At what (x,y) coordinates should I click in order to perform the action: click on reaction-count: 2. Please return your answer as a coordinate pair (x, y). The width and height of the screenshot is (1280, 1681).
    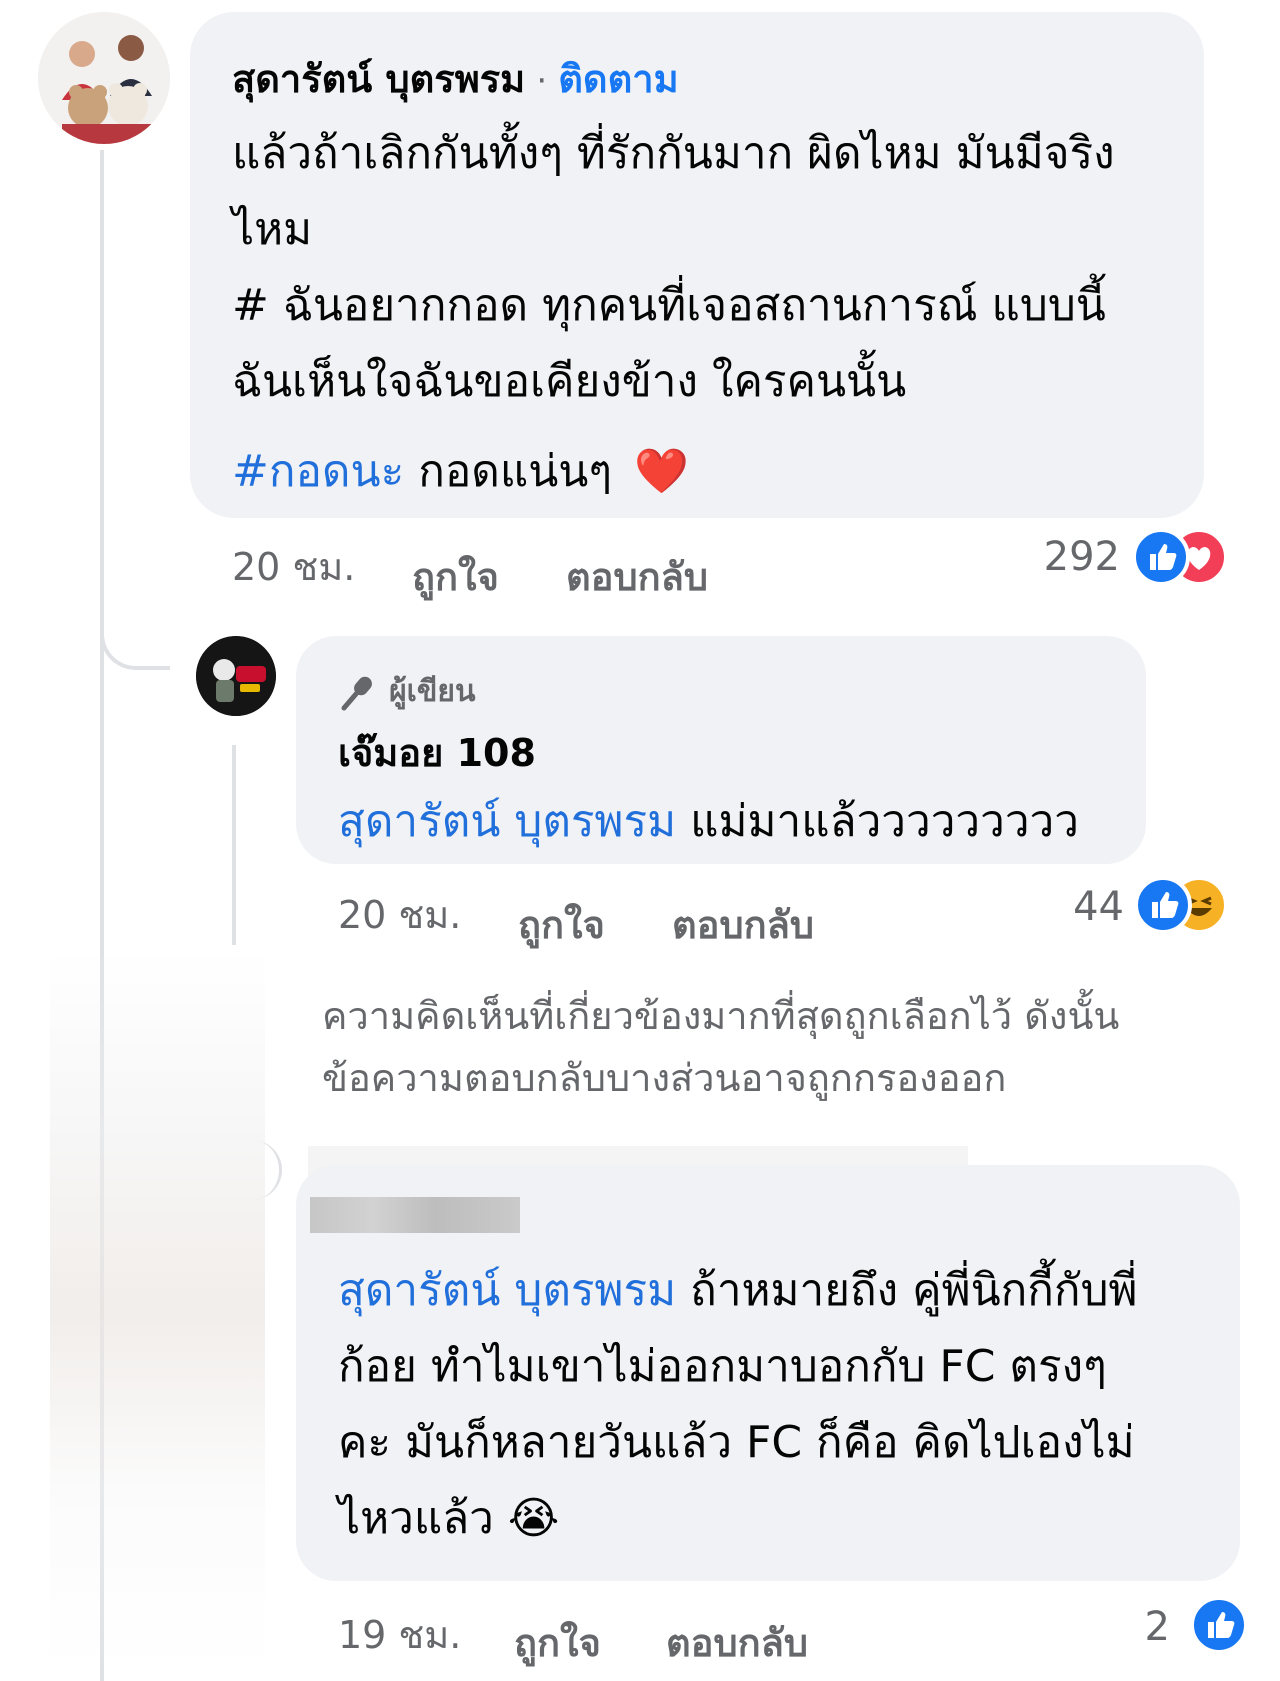
    Looking at the image, I should click on (1130, 1627).